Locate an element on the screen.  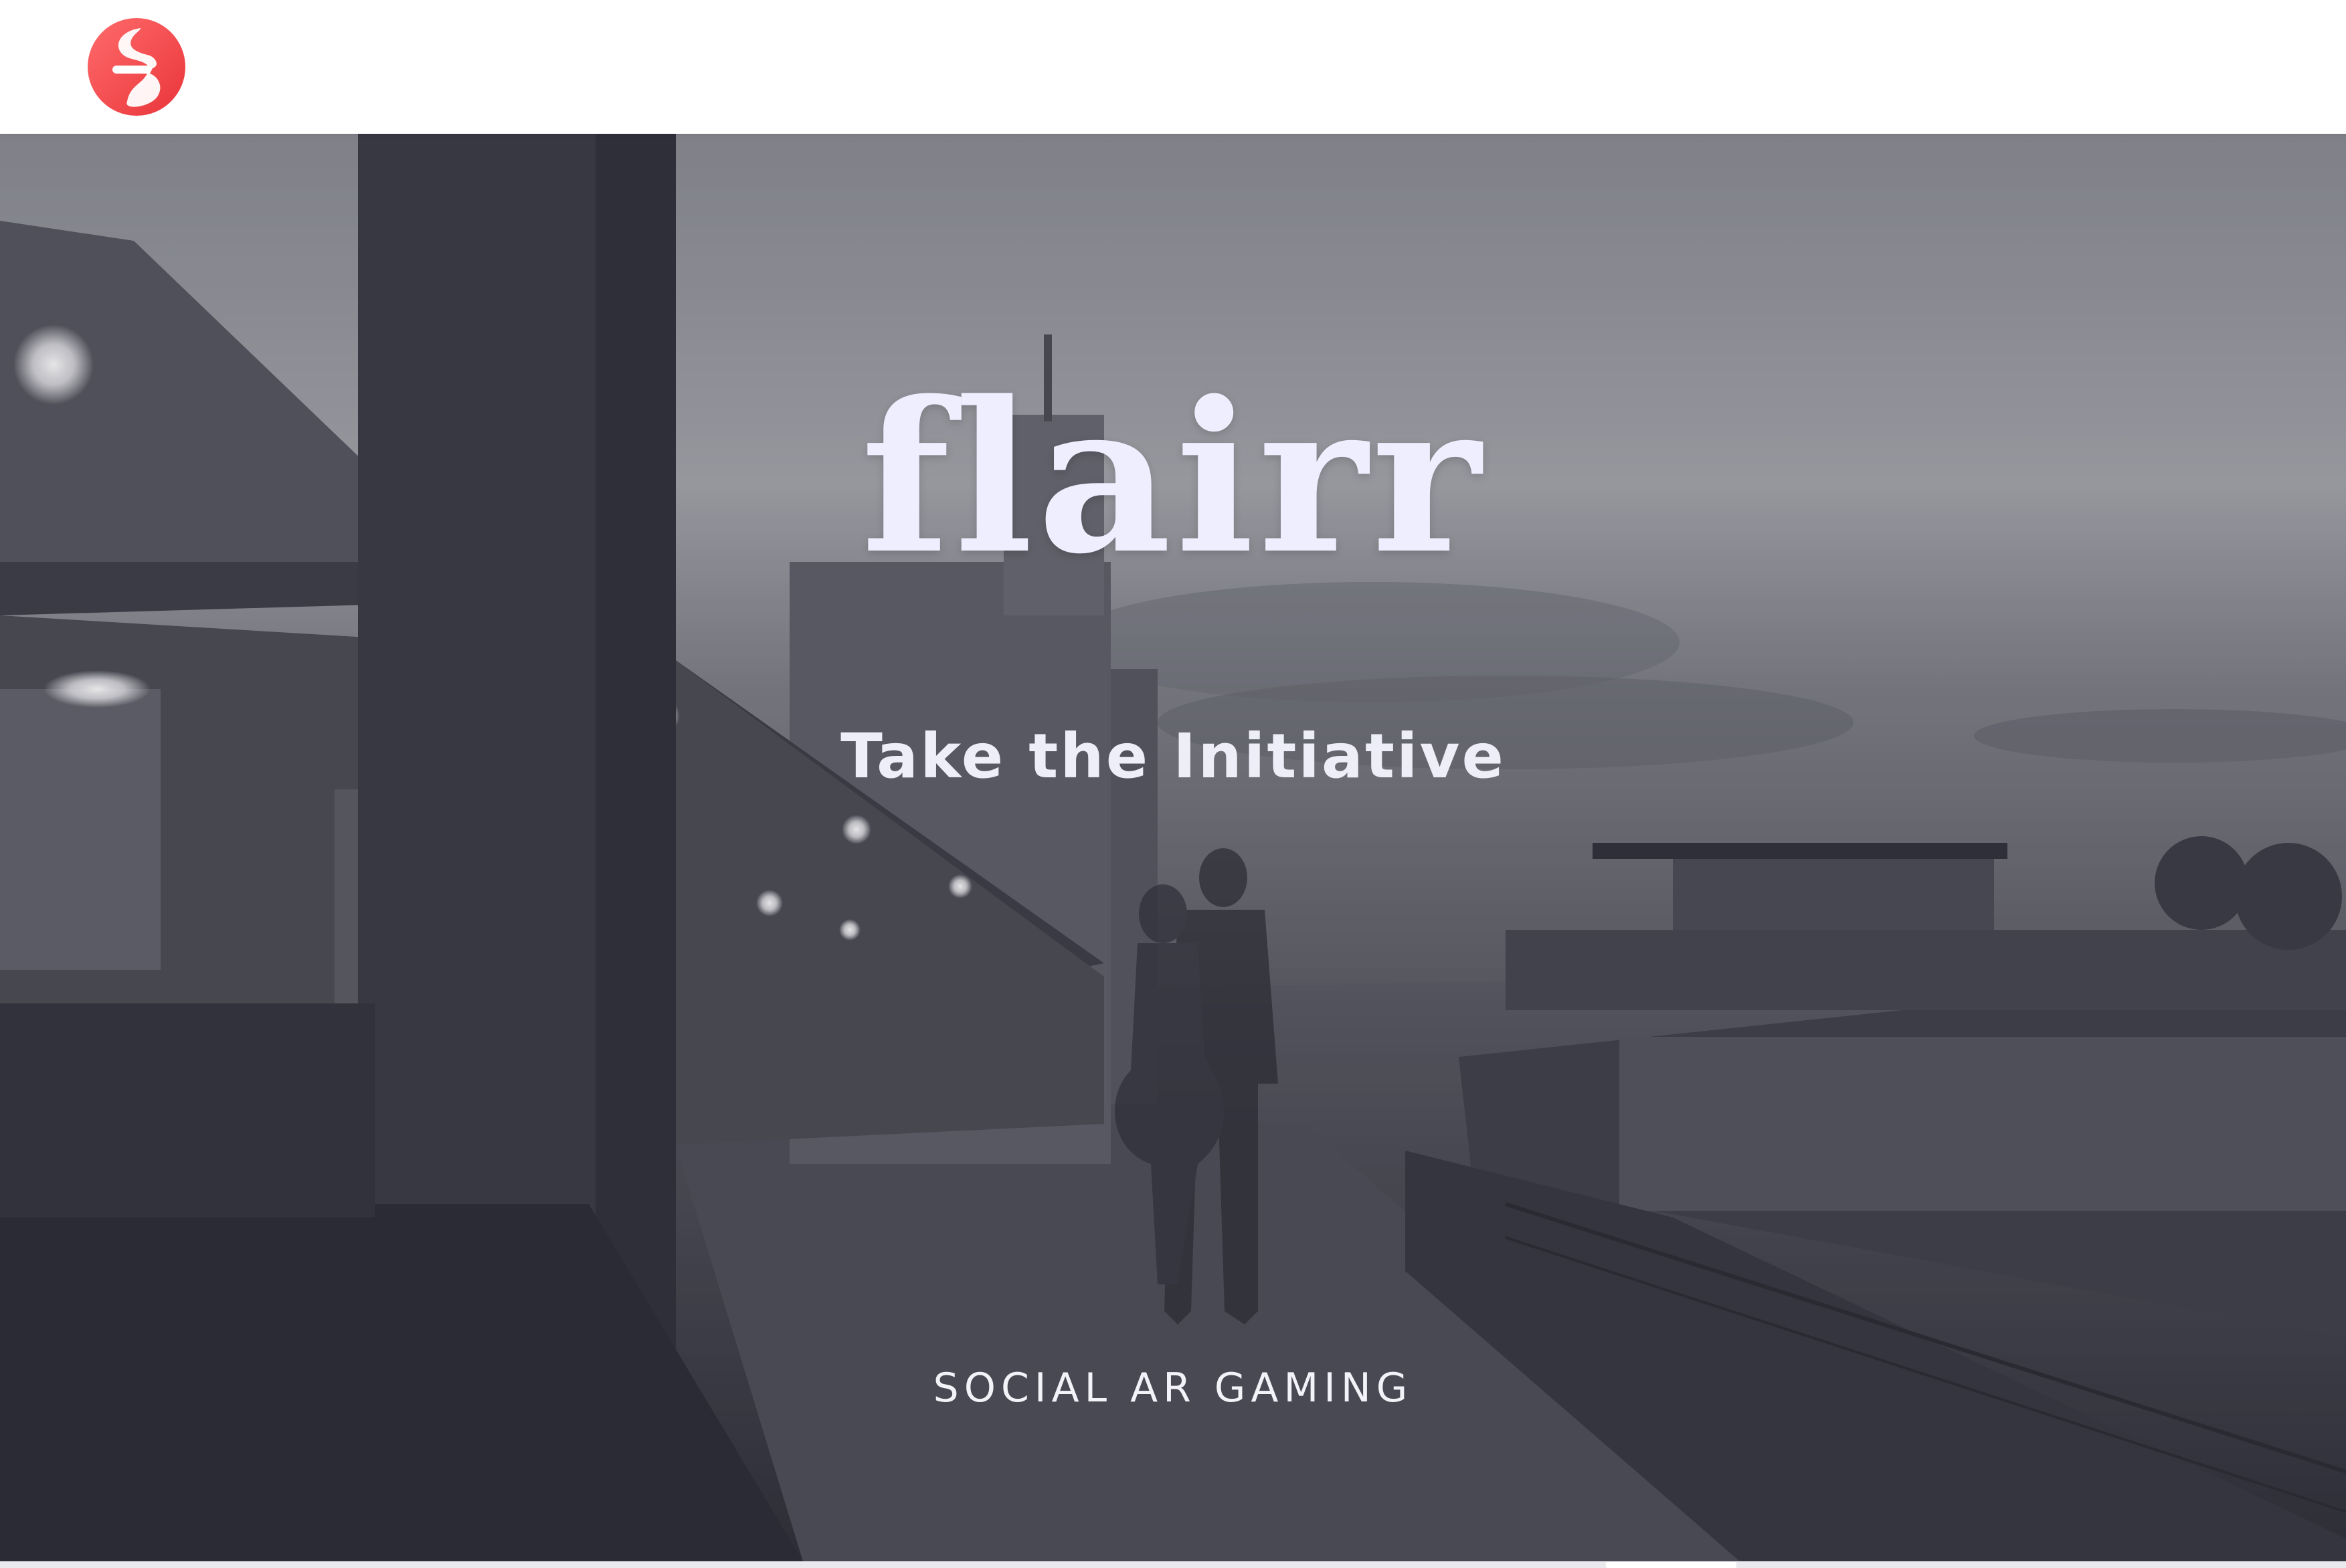
hero-subtitle: SOCIAL AR GAMING is located at coordinates (1173, 1388).